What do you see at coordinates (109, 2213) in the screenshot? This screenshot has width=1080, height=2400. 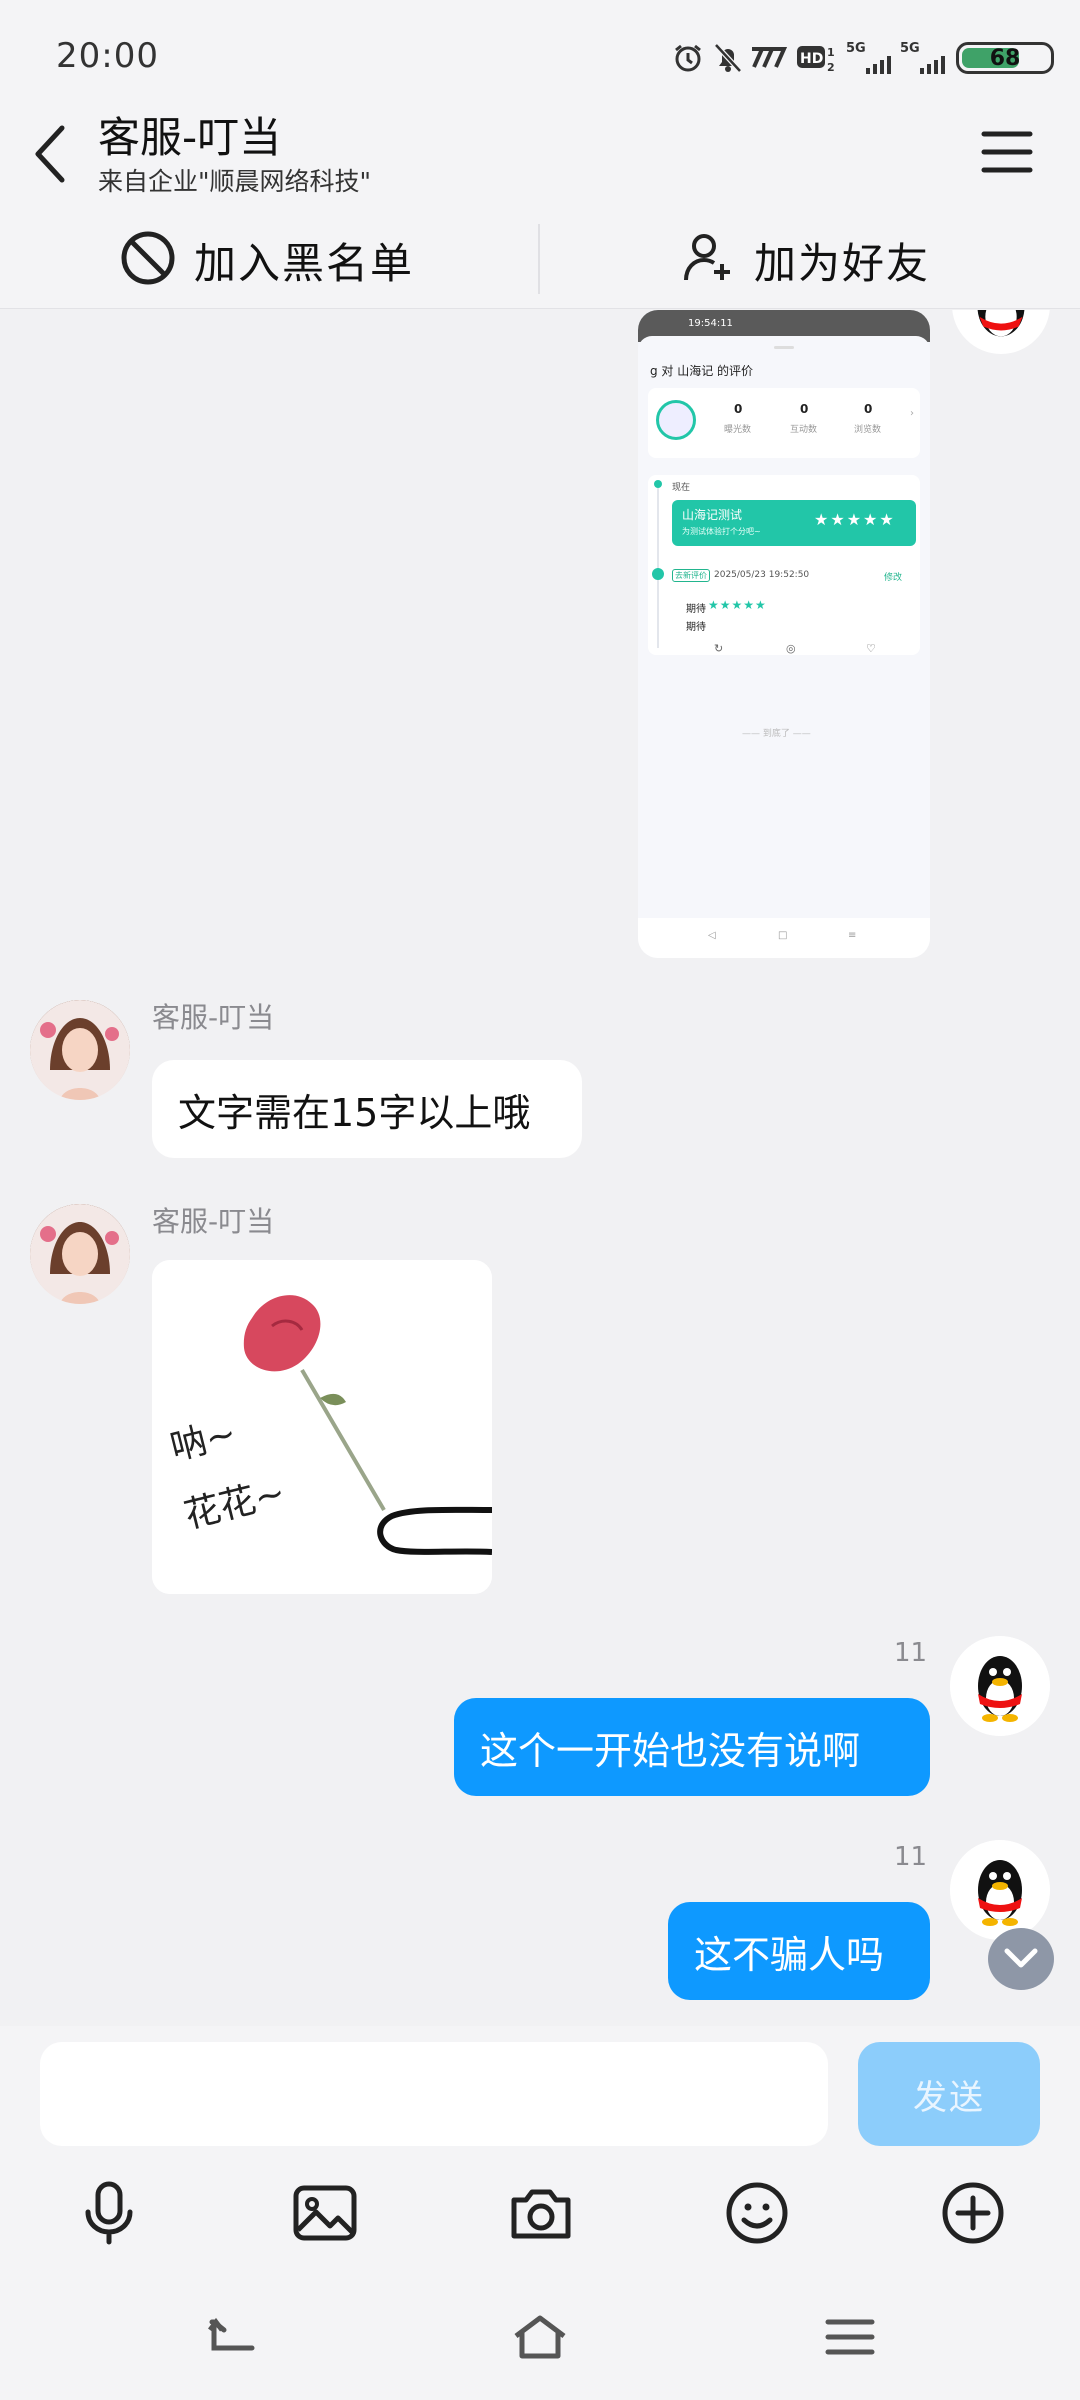 I see `microphone-icon` at bounding box center [109, 2213].